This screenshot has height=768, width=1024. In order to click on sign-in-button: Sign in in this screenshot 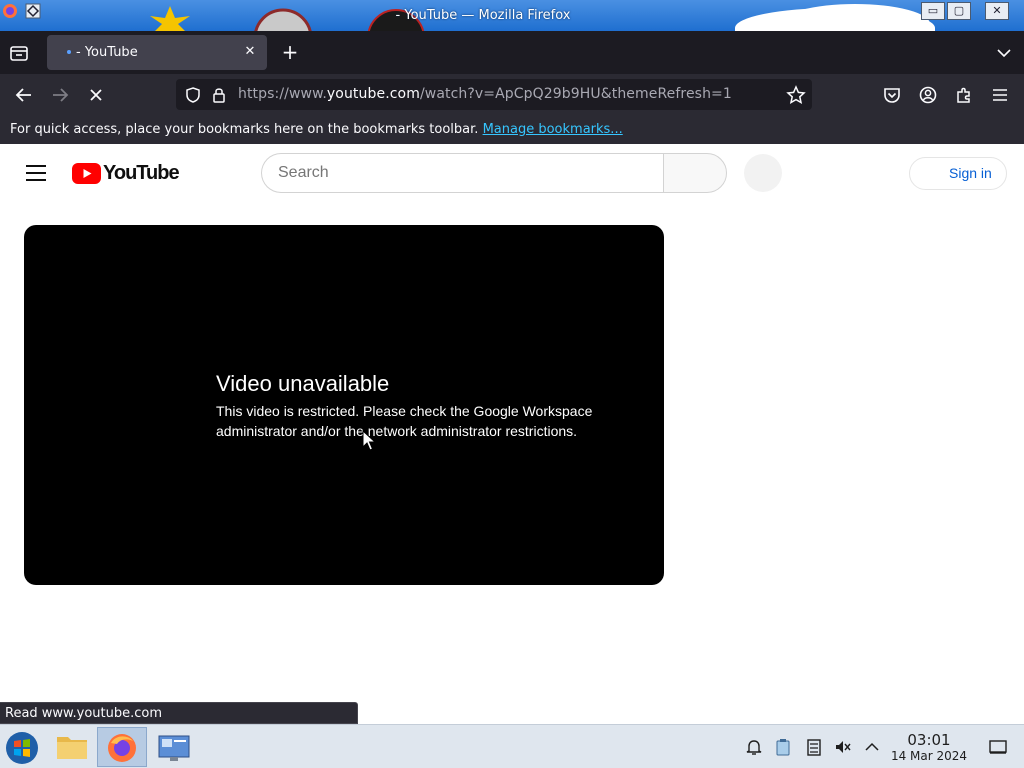, I will do `click(958, 173)`.